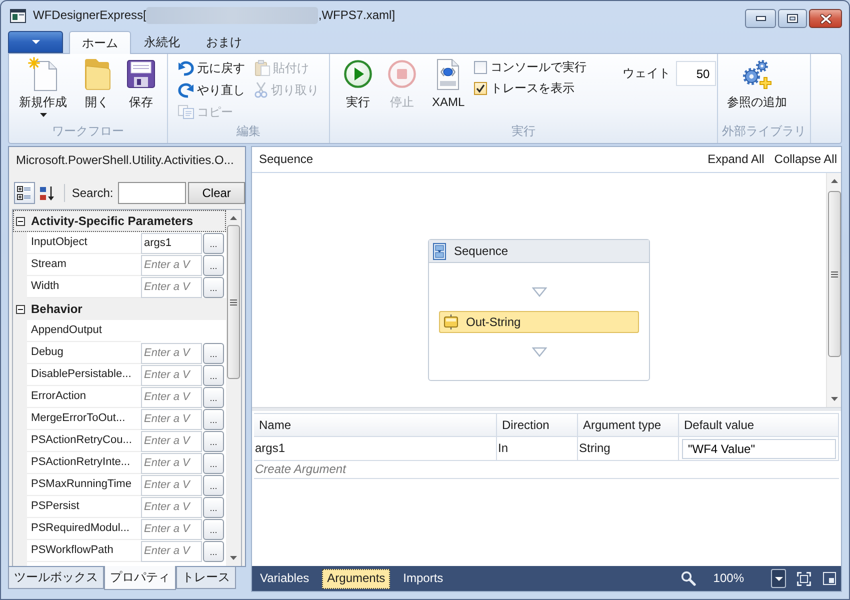 This screenshot has height=600, width=850. Describe the element at coordinates (804, 579) in the screenshot. I see `fit-screen-icon` at that location.